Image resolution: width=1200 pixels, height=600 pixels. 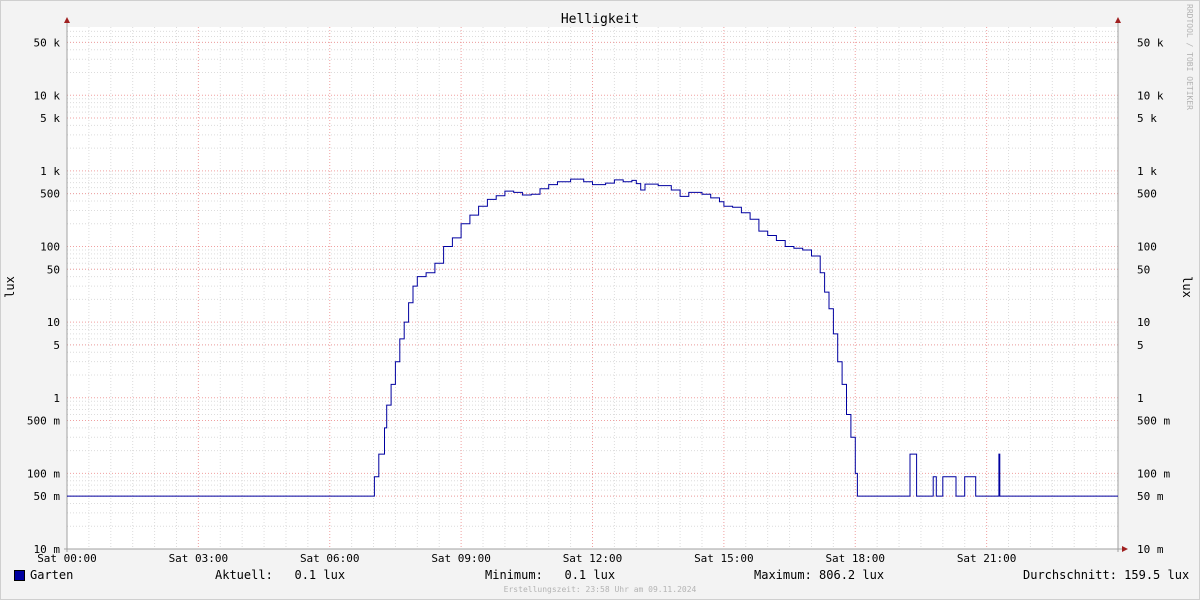 I want to click on x-tick-label: Sat 21:00, so click(x=987, y=558).